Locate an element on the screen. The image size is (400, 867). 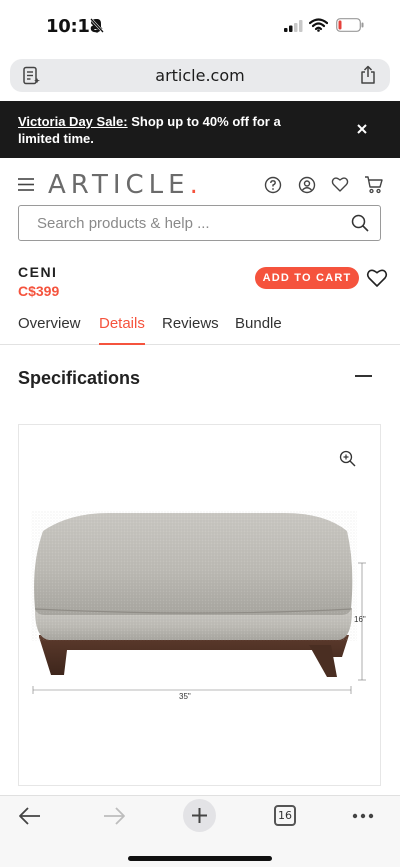
zoom-in-icon is located at coordinates (347, 458).